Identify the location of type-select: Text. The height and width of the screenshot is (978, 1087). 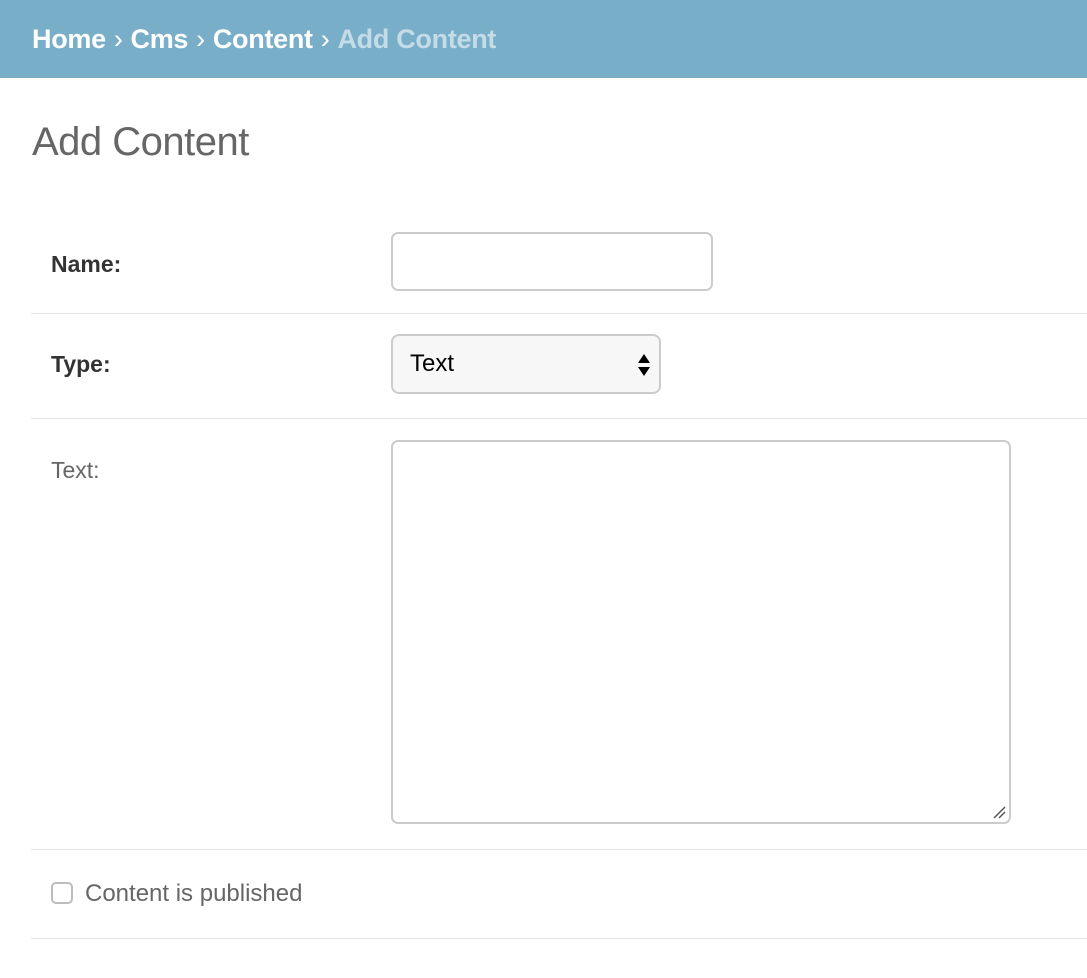
(526, 364).